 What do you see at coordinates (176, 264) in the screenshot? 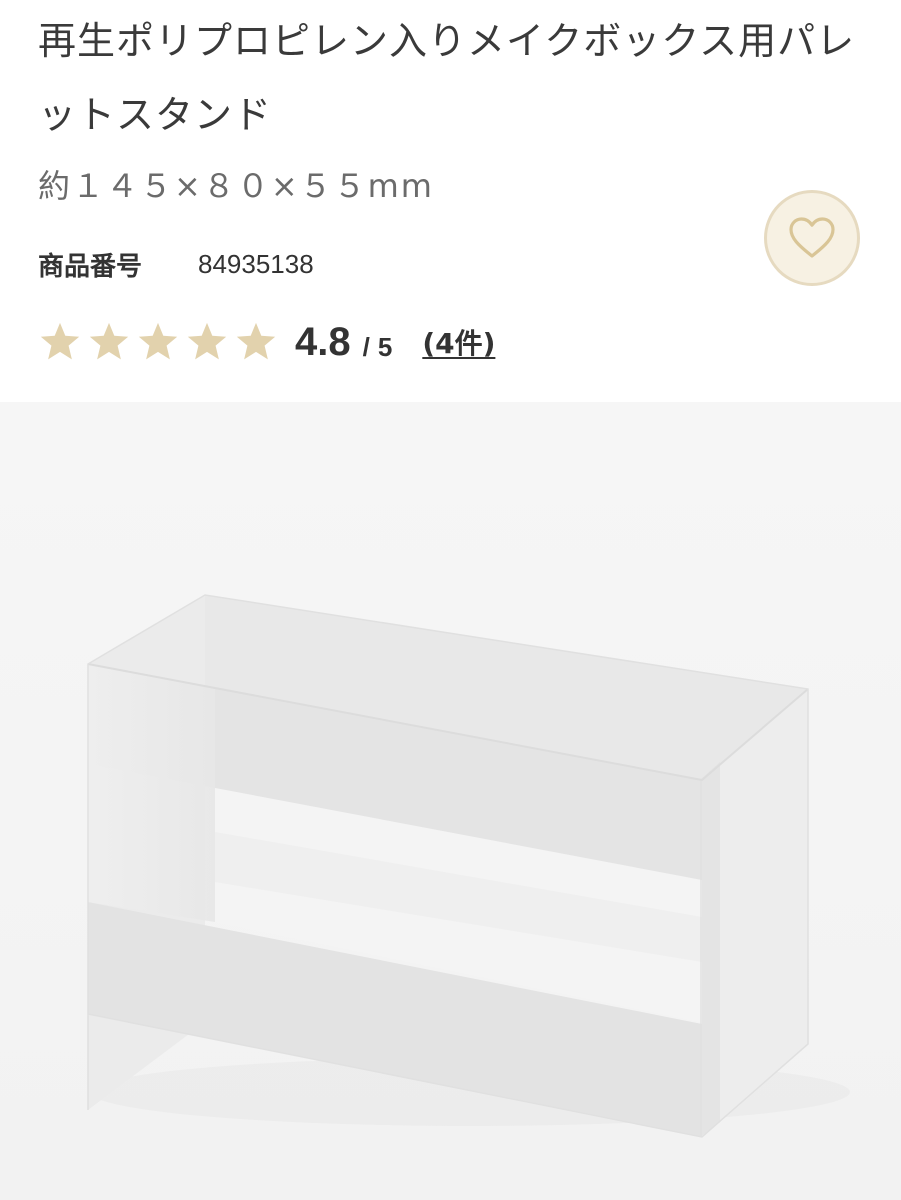
I see `product-code-row: 商品番号 84935138` at bounding box center [176, 264].